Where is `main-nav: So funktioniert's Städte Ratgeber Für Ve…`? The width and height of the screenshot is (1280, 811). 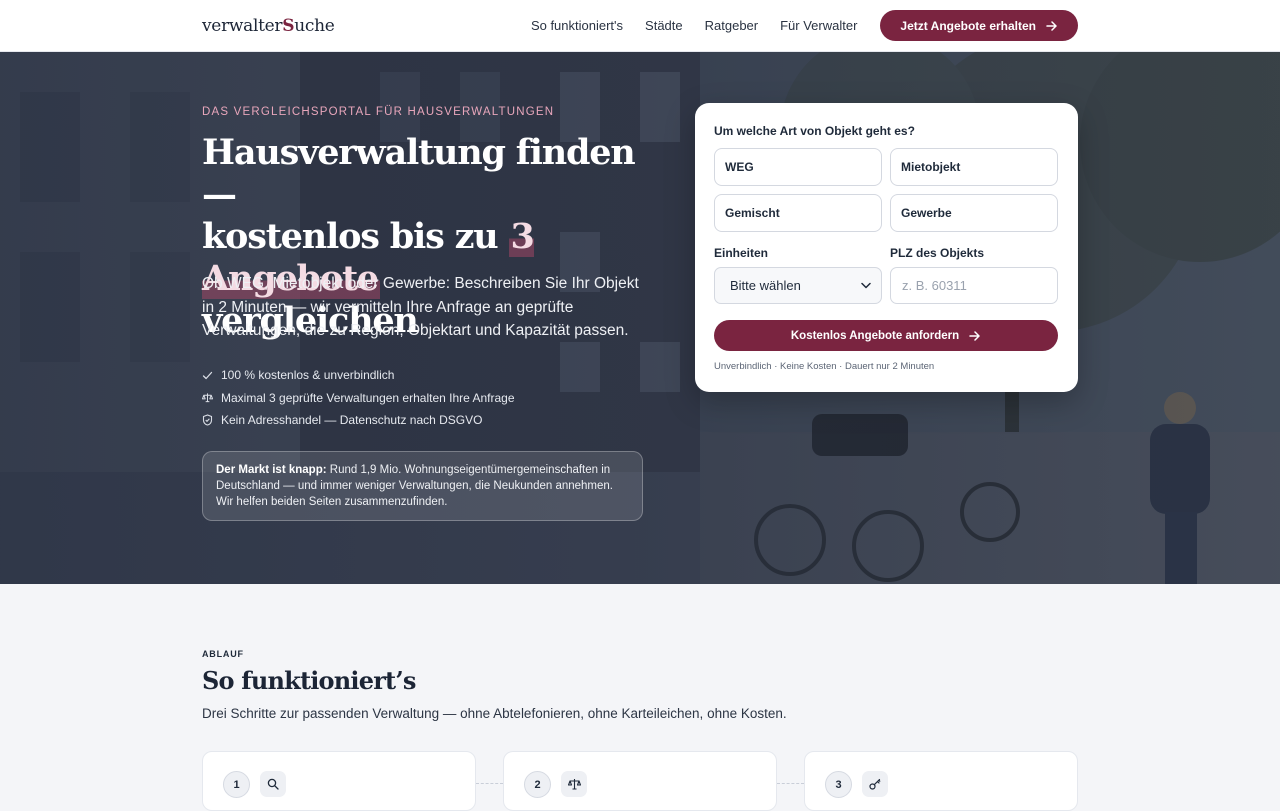 main-nav: So funktioniert's Städte Ratgeber Für Ve… is located at coordinates (694, 25).